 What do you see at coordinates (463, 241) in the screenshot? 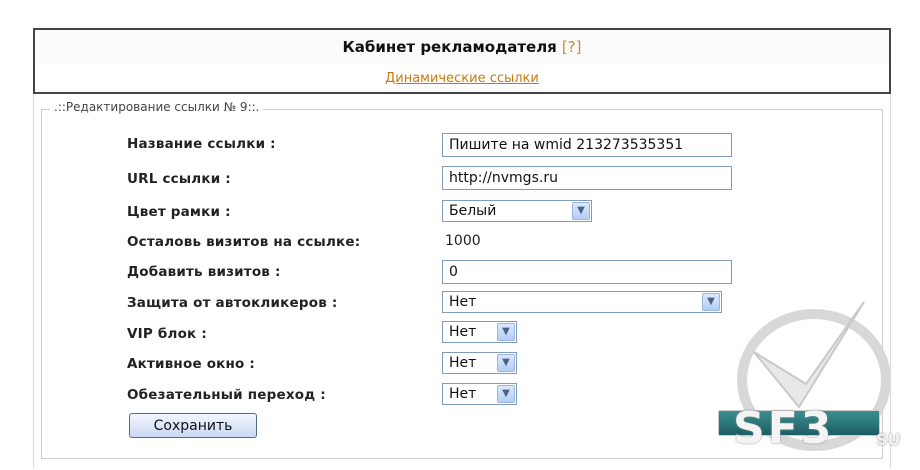
I see `visits-left-value: 1000` at bounding box center [463, 241].